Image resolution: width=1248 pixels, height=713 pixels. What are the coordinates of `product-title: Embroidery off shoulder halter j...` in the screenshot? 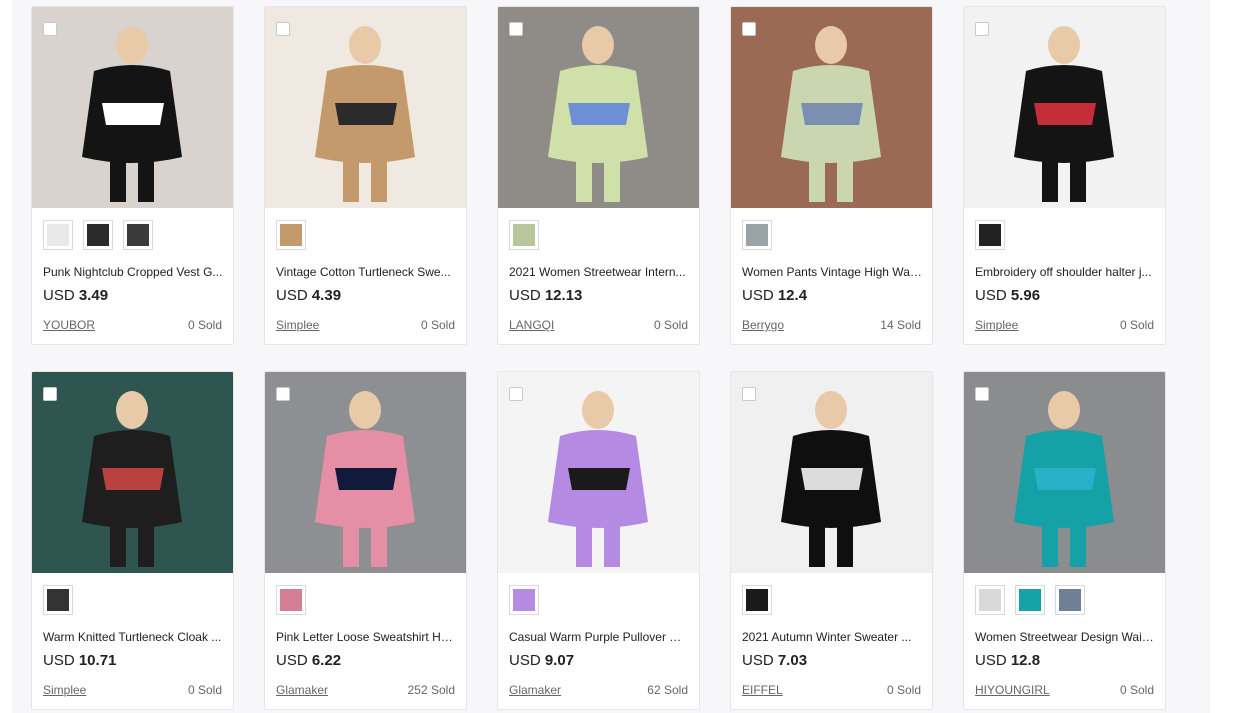 It's located at (1065, 272).